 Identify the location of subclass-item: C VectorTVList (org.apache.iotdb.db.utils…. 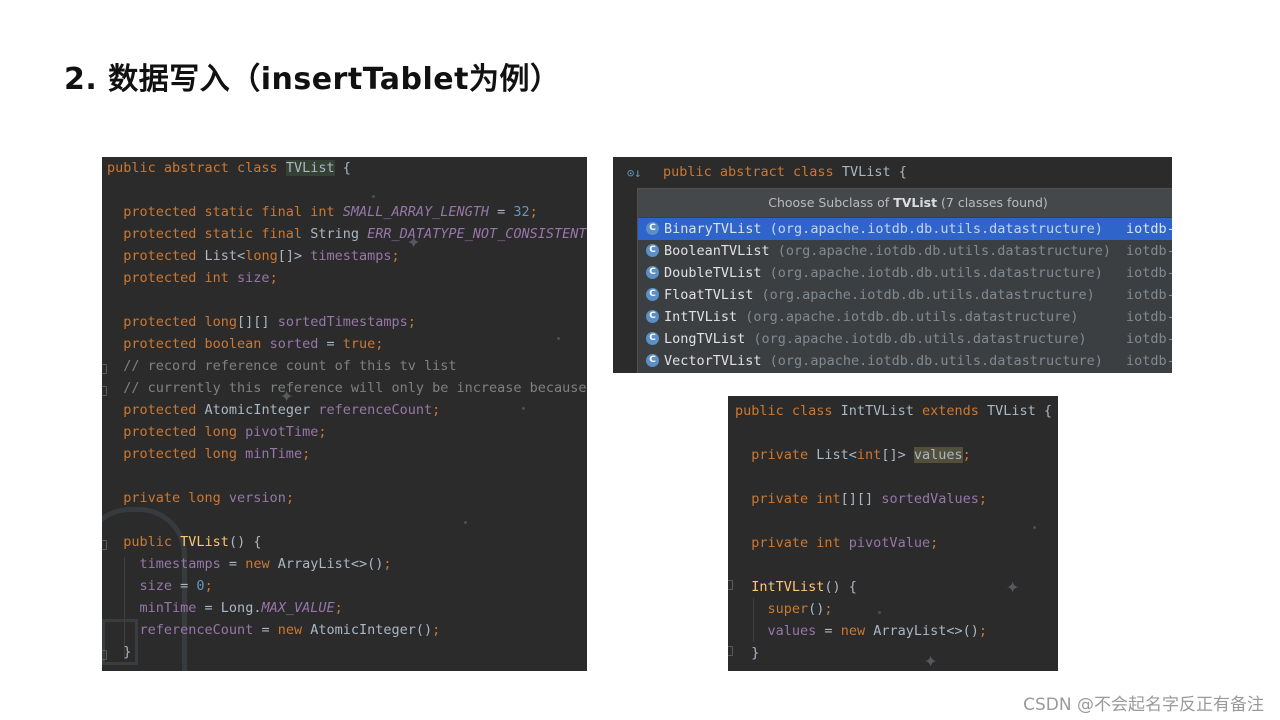
(905, 361).